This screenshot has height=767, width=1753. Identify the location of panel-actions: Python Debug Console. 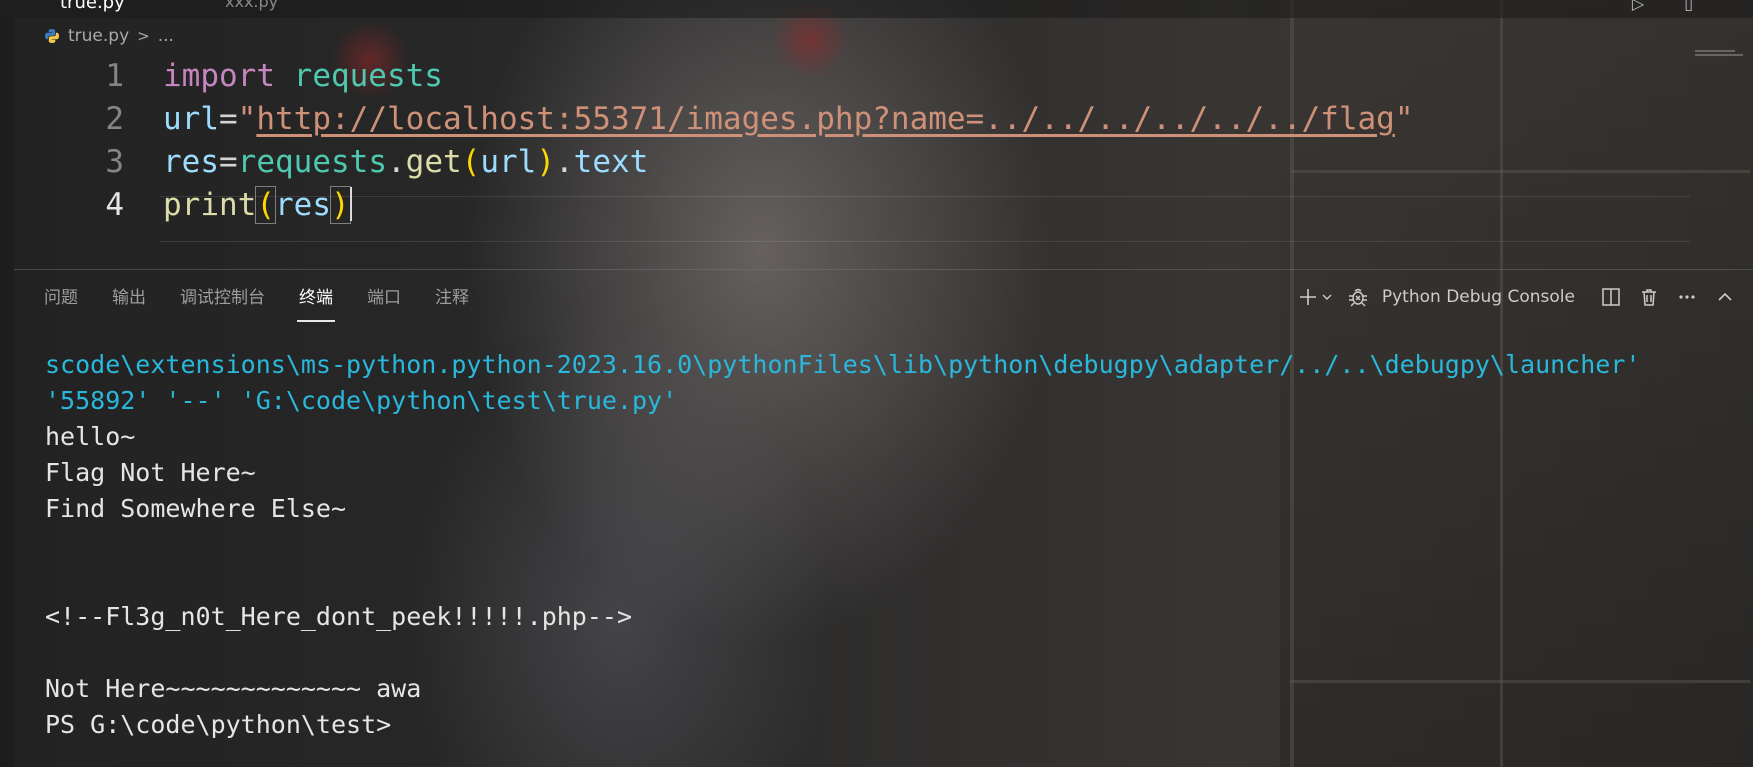
(1516, 297).